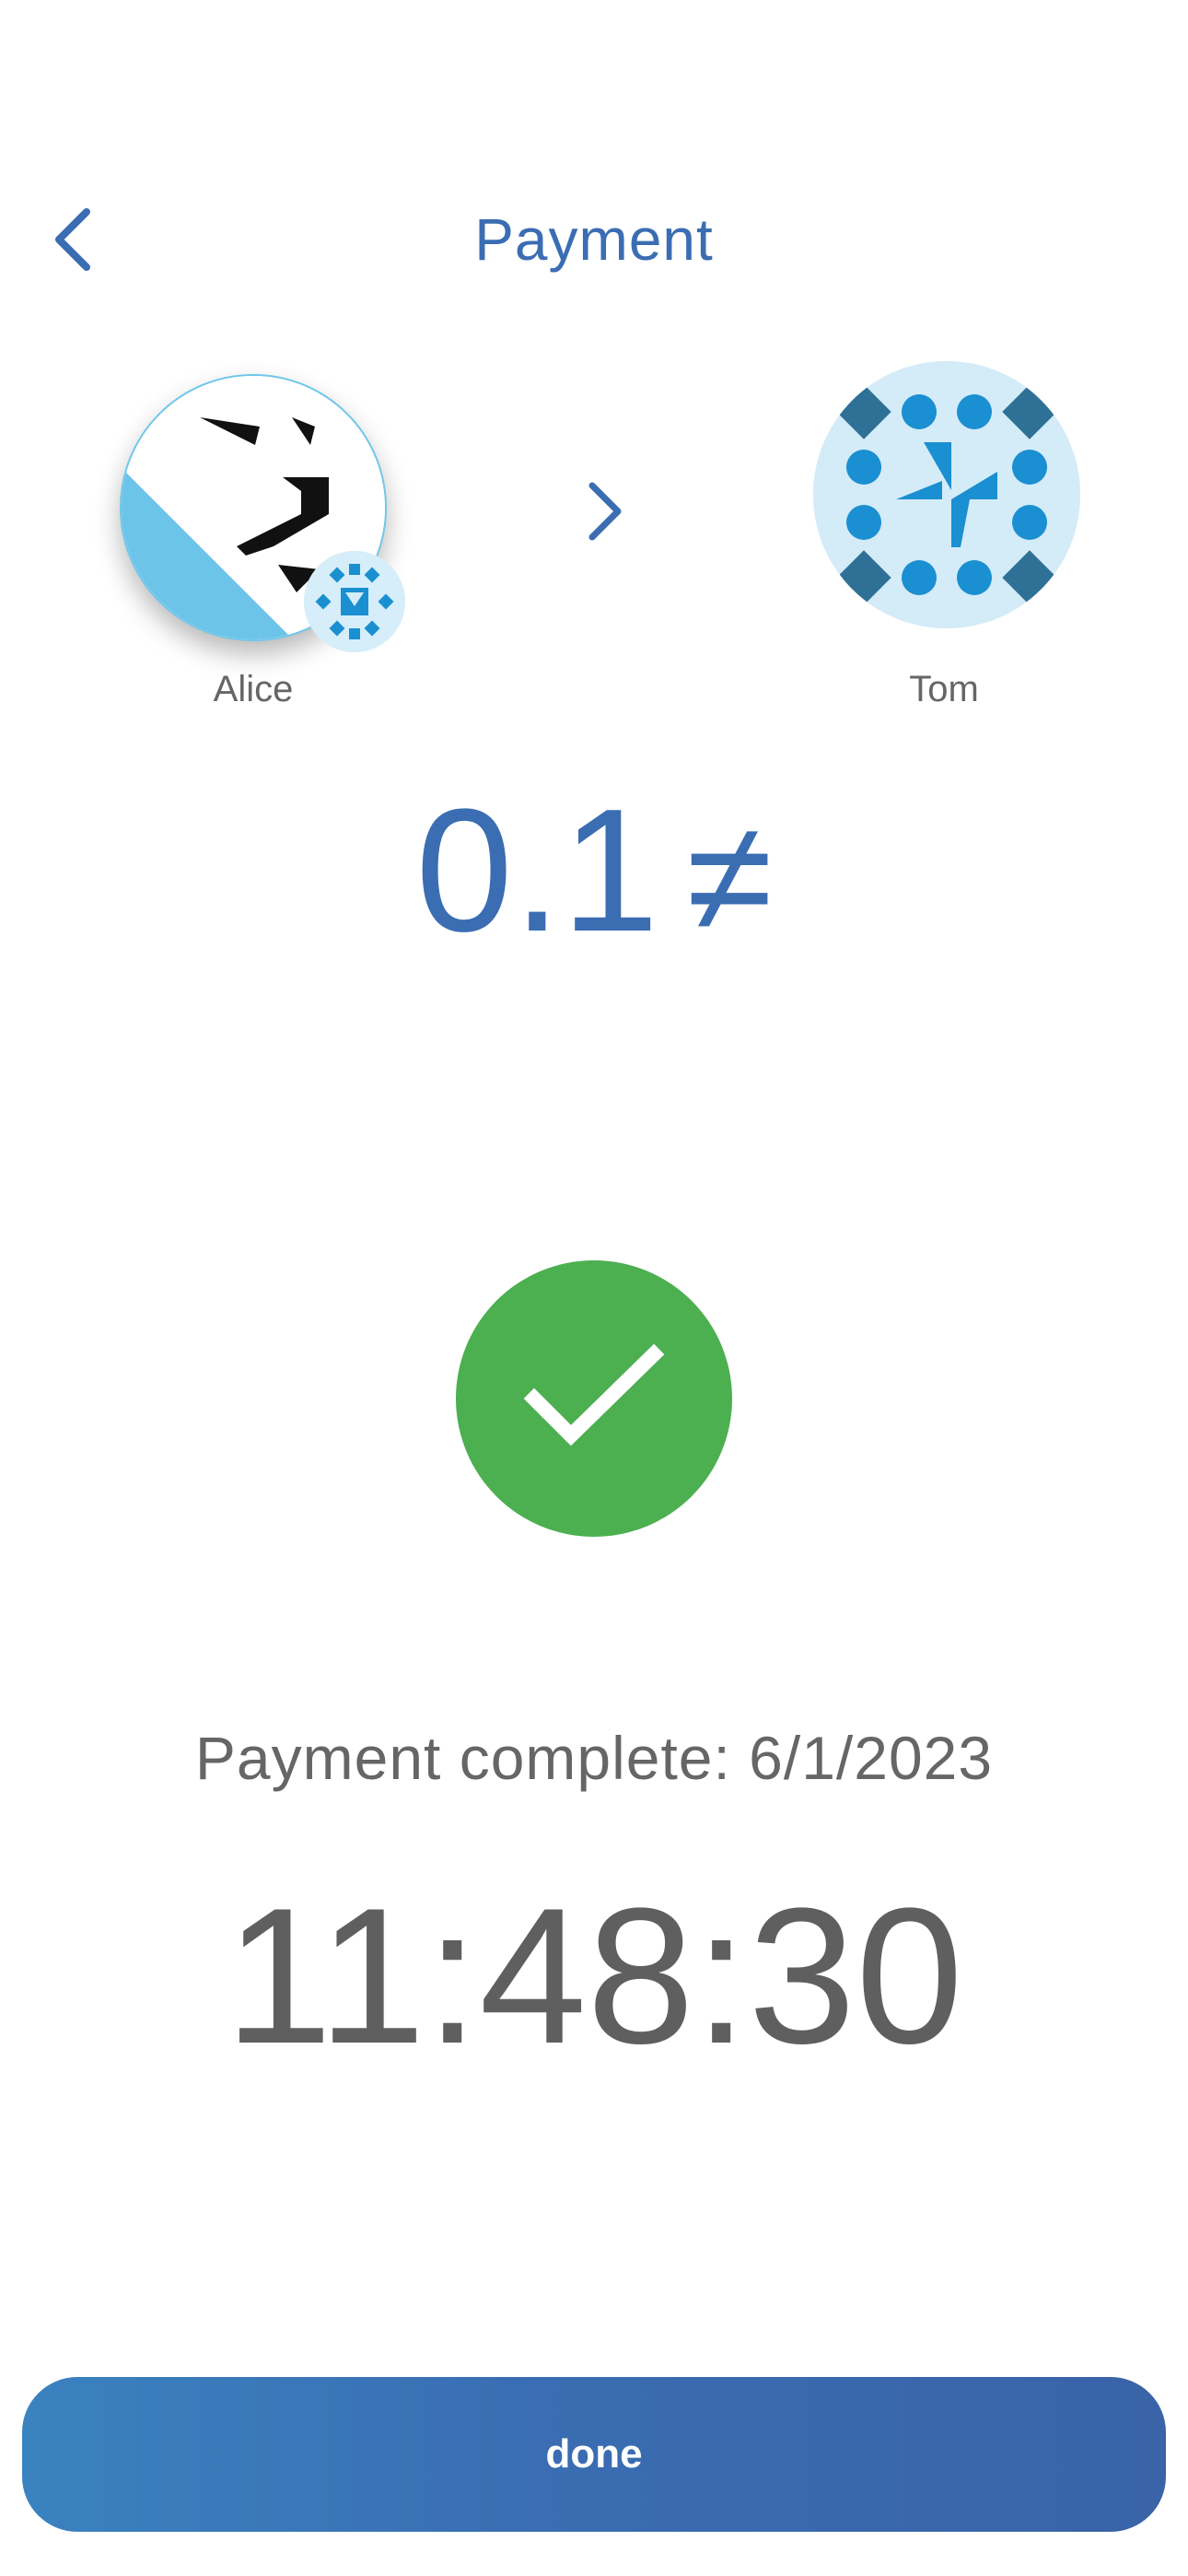 The height and width of the screenshot is (2576, 1188). I want to click on tom-identicon, so click(946, 495).